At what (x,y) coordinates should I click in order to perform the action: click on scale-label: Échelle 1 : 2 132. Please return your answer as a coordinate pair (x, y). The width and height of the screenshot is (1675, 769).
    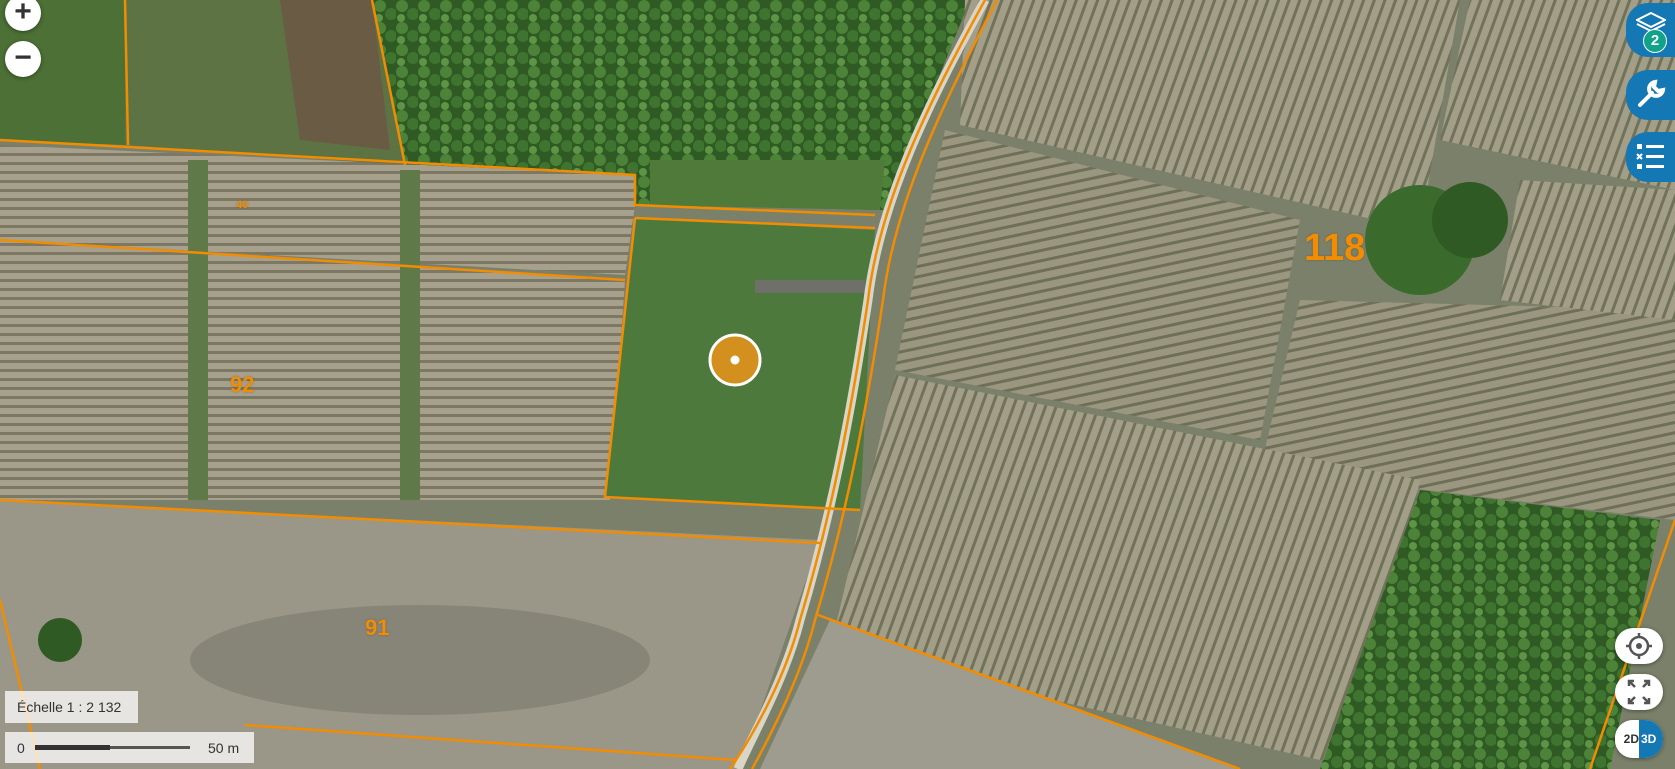
    Looking at the image, I should click on (71, 707).